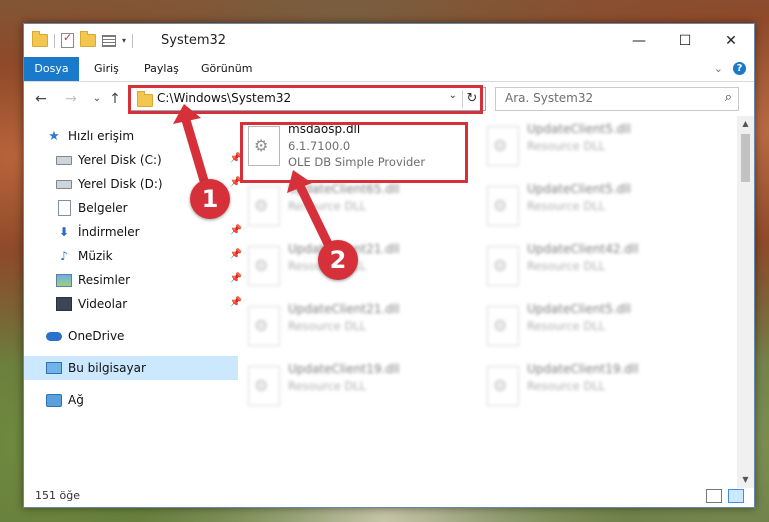 The image size is (769, 522). Describe the element at coordinates (639, 40) in the screenshot. I see `minimize-button: —` at that location.